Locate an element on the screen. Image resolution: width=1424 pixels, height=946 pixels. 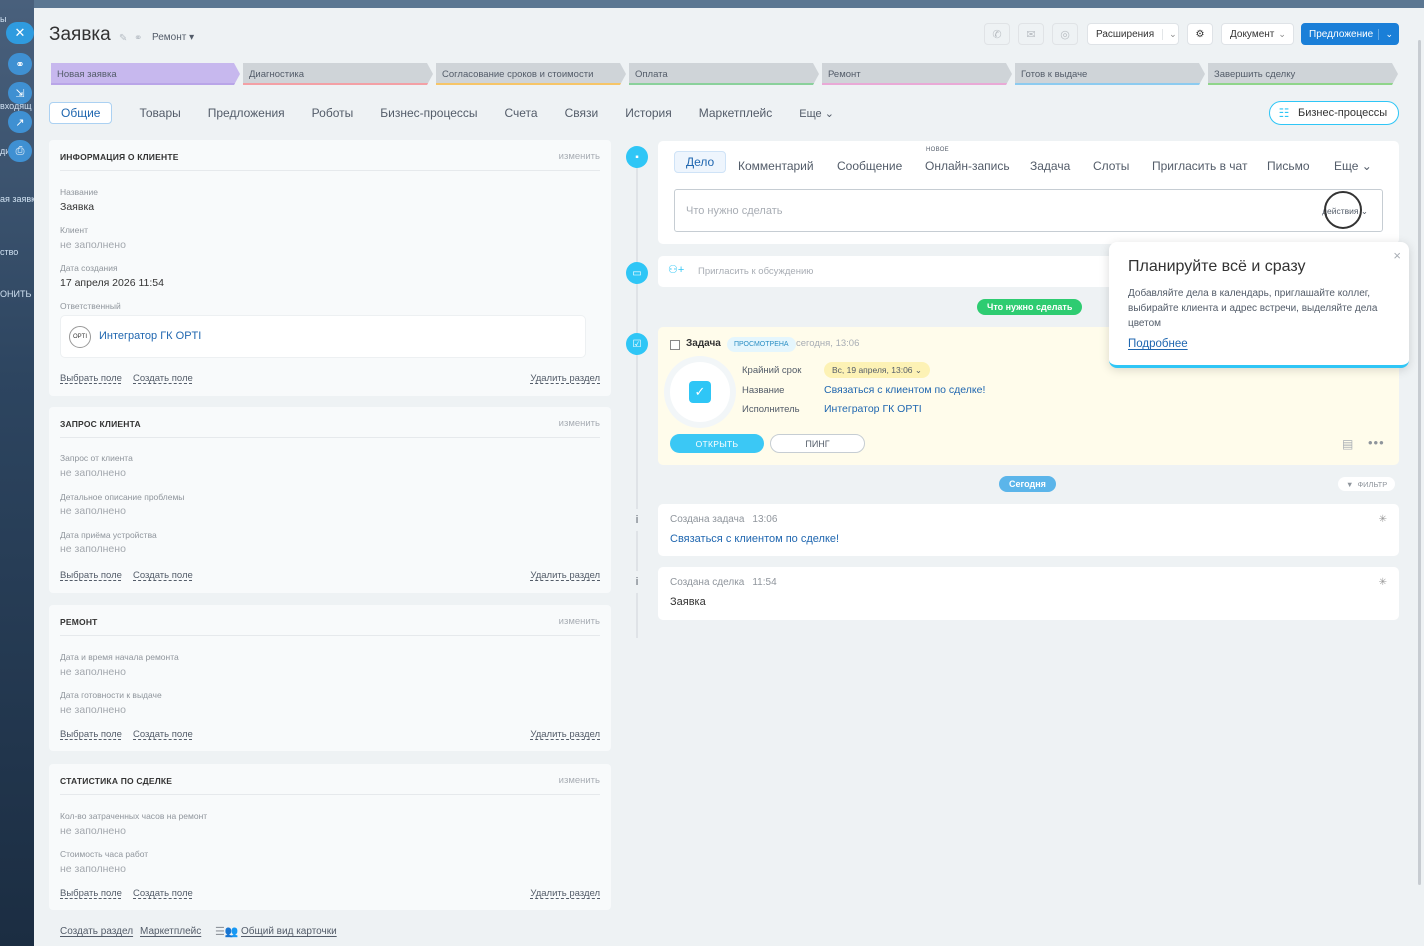
background-text: ОНИТЬ is located at coordinates (16, 294).